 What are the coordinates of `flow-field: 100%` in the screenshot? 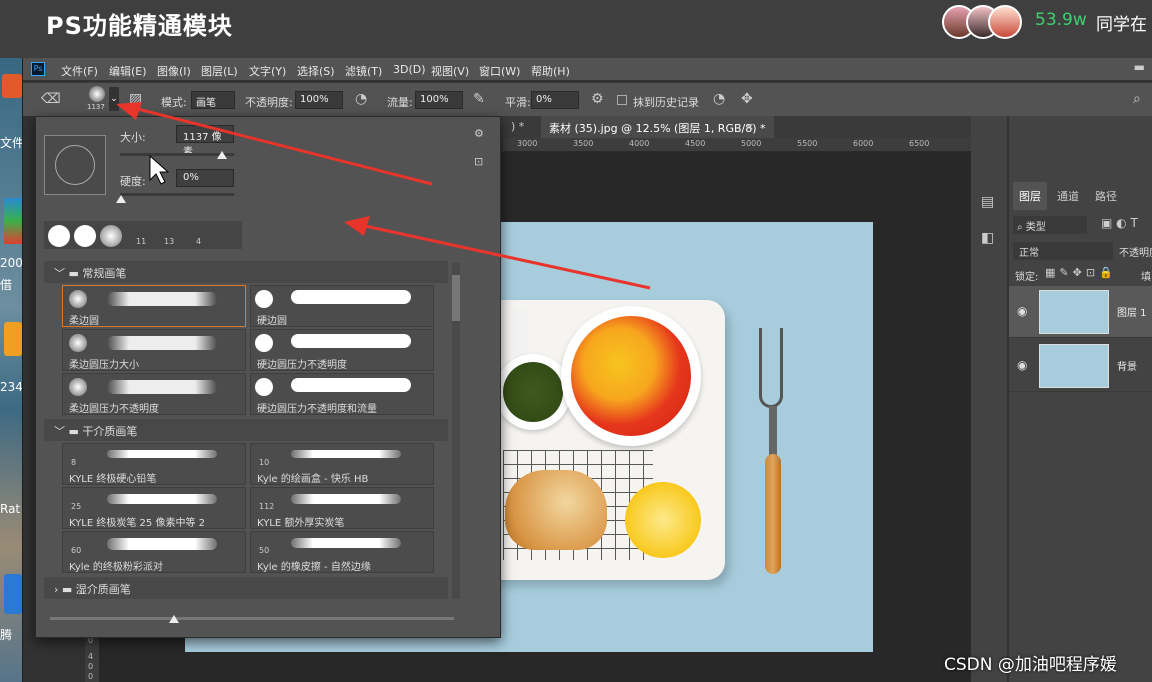 It's located at (439, 100).